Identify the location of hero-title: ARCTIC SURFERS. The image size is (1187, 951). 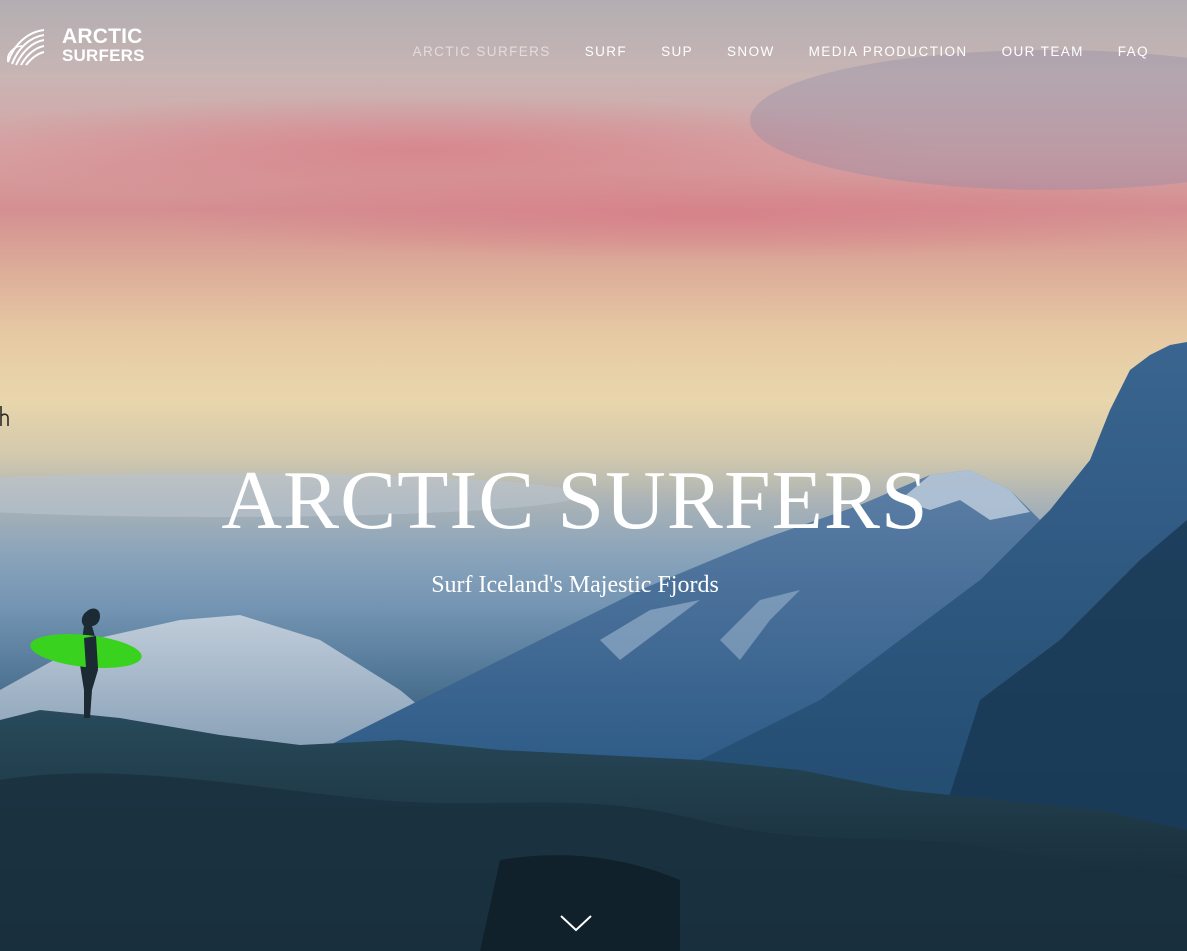
(575, 500).